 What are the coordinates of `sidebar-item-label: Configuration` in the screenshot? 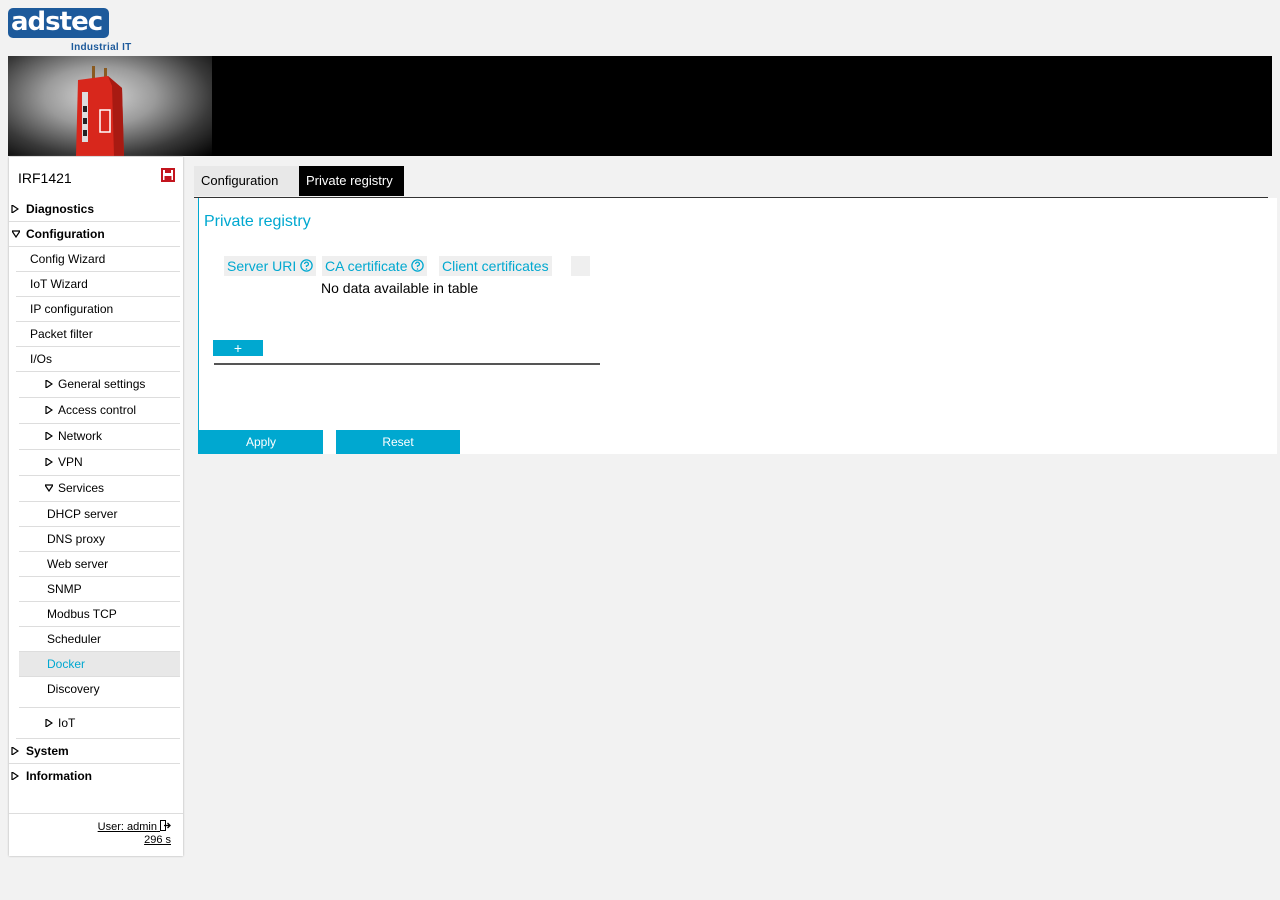 It's located at (65, 234).